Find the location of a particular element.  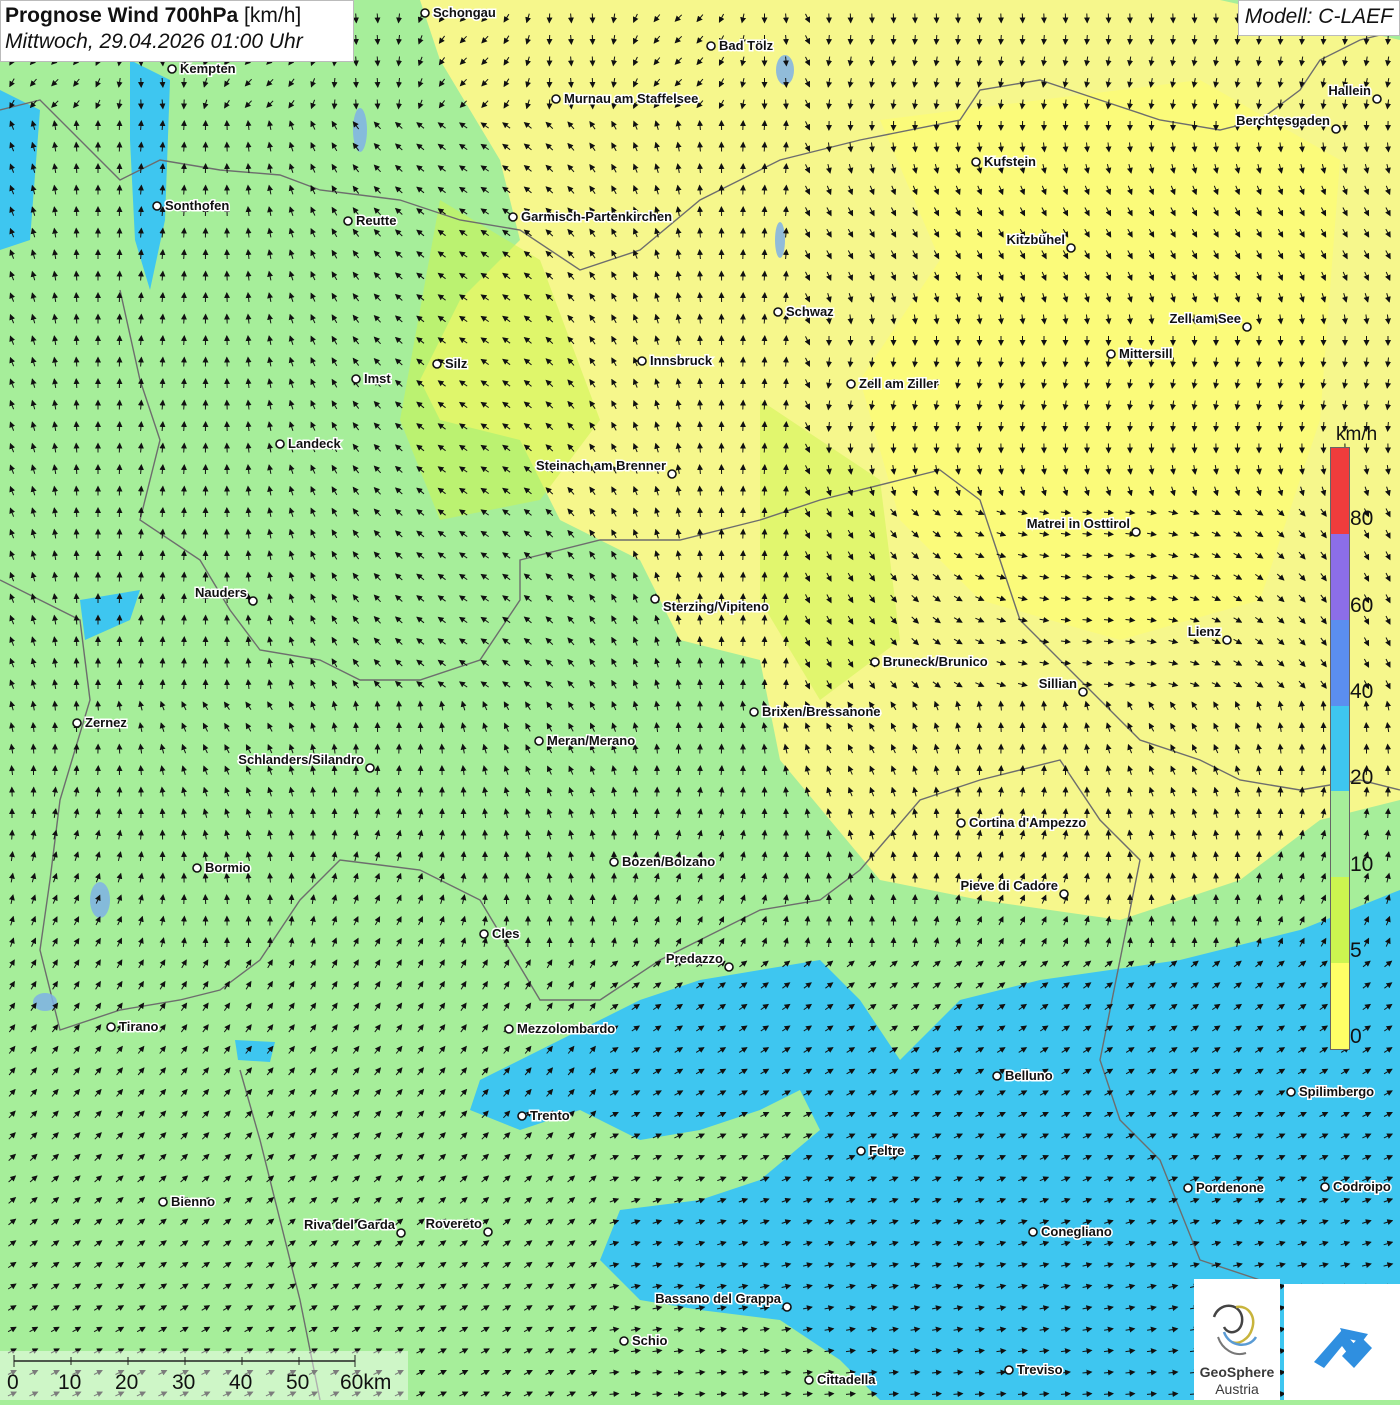

city-marker: Mezzolombardo is located at coordinates (560, 1028).